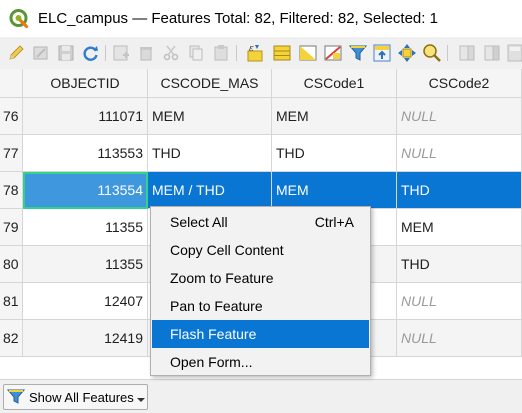 This screenshot has height=413, width=522. What do you see at coordinates (260, 334) in the screenshot?
I see `menu-item-flash-feature: Flash Feature` at bounding box center [260, 334].